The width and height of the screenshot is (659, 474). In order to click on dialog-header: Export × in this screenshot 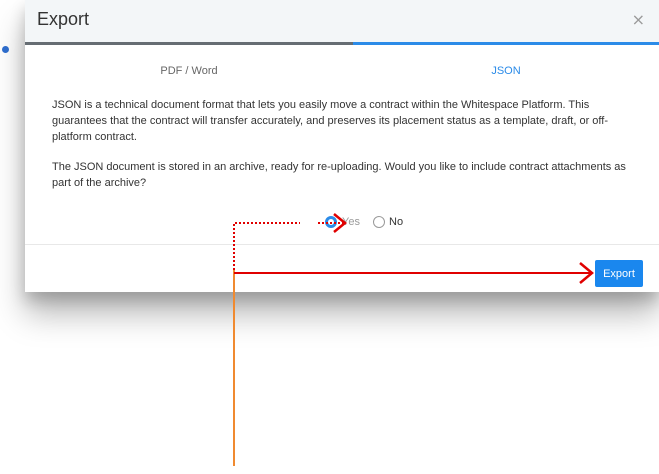, I will do `click(342, 21)`.